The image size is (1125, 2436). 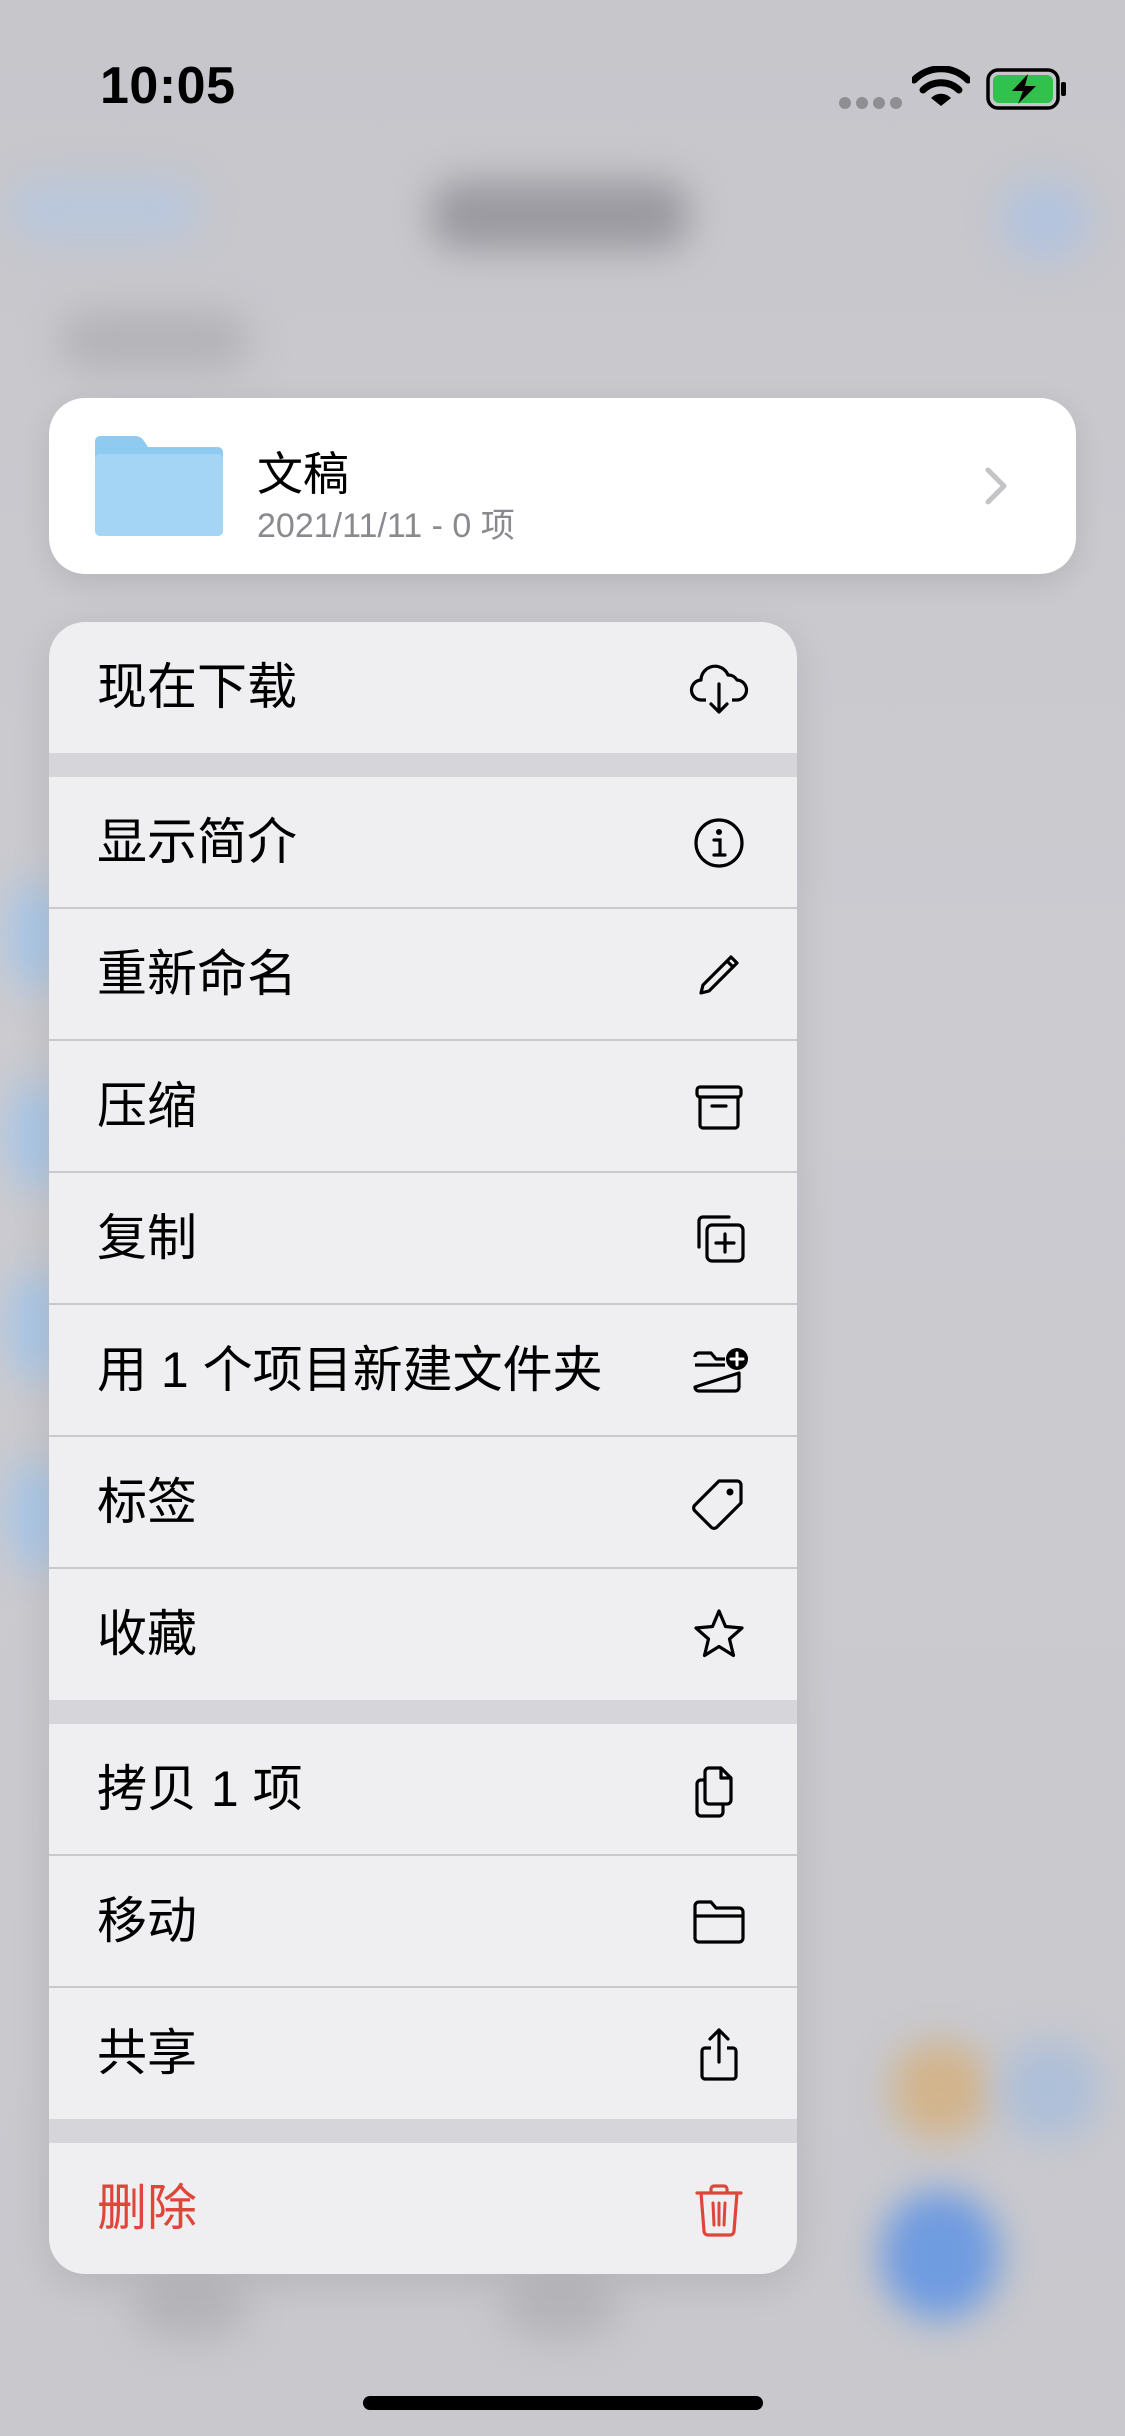 What do you see at coordinates (719, 2054) in the screenshot?
I see `share-icon` at bounding box center [719, 2054].